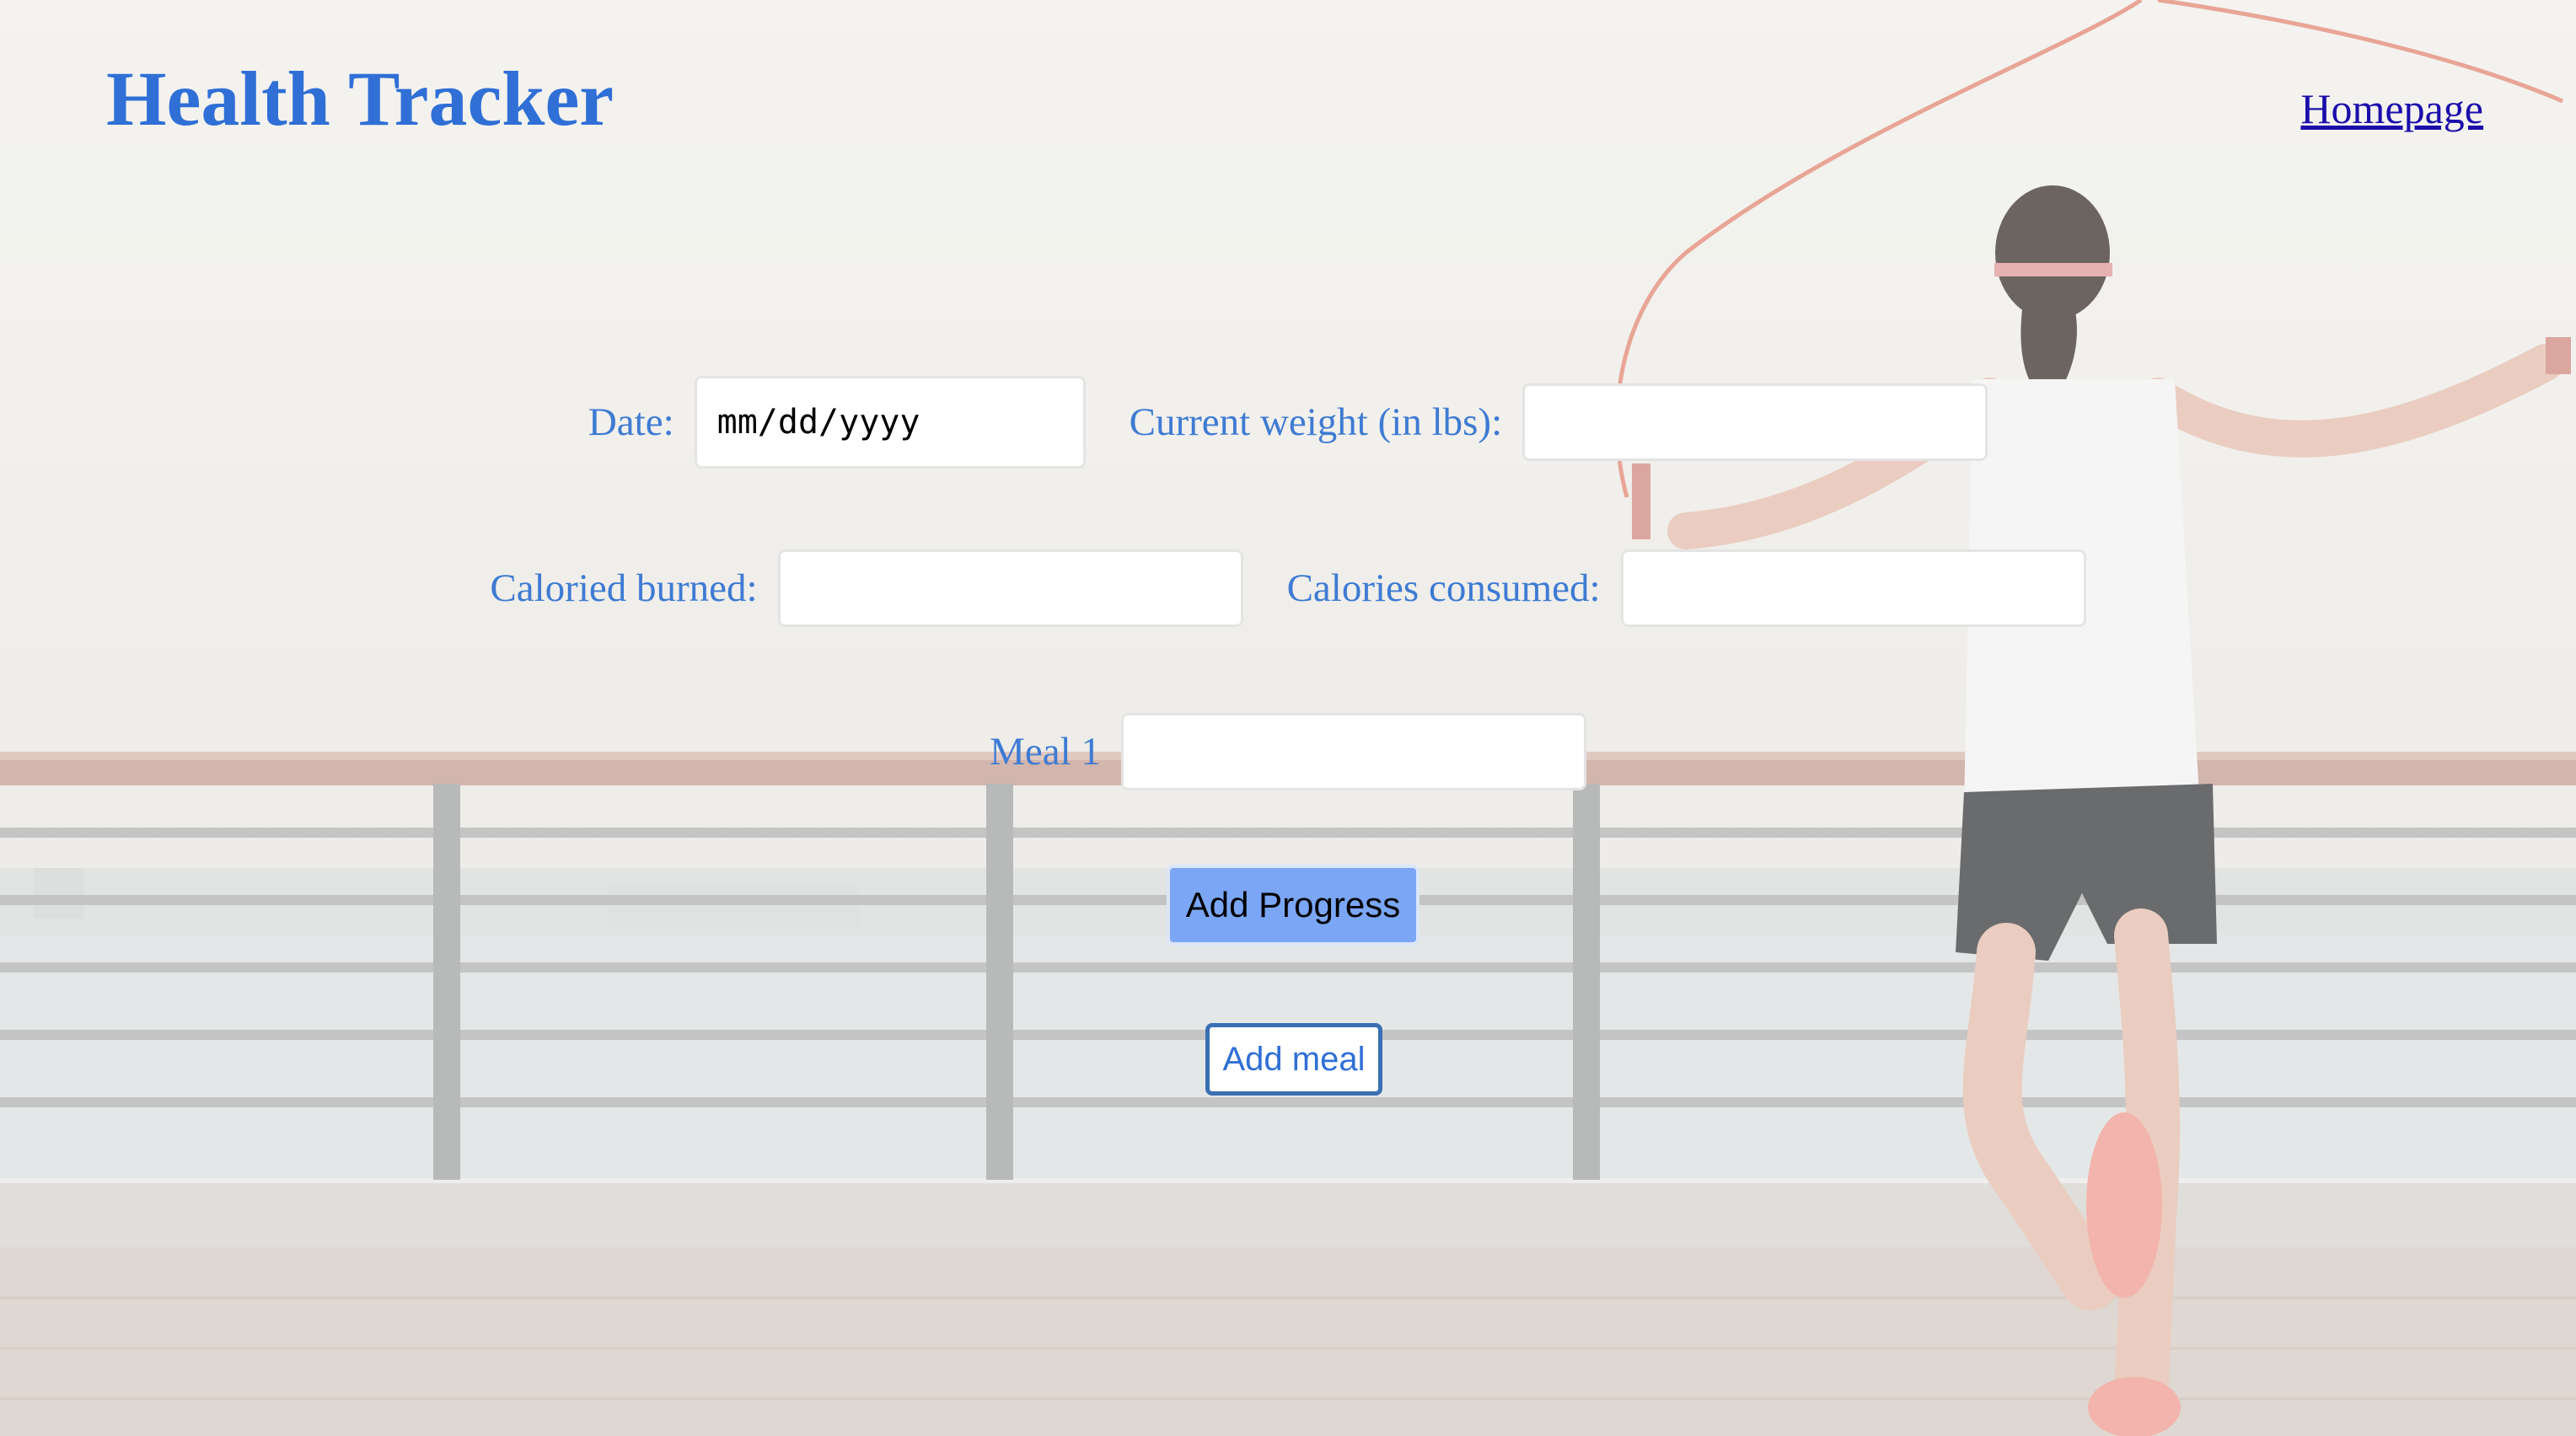 The image size is (2576, 1436). Describe the element at coordinates (631, 422) in the screenshot. I see `date-label: Date:` at that location.